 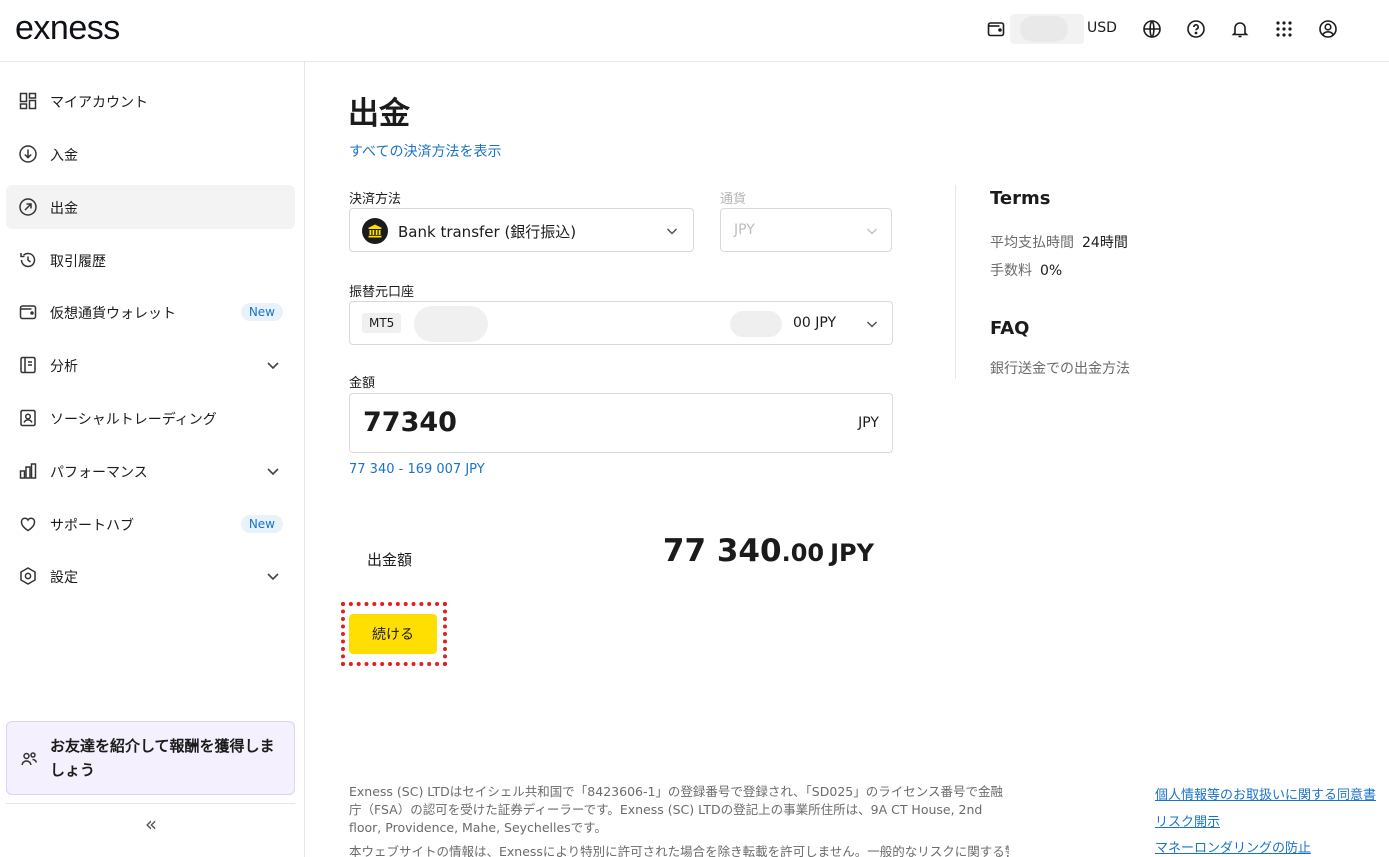 I want to click on sidebar-item-analytics: 分析, so click(x=150, y=365).